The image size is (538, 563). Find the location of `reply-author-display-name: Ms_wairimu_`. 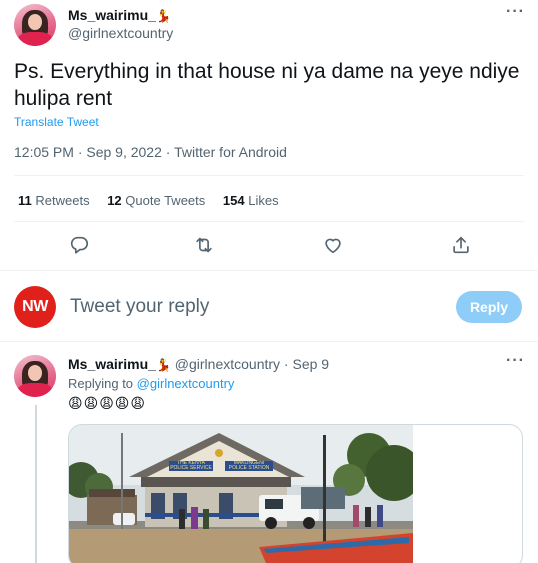

reply-author-display-name: Ms_wairimu_ is located at coordinates (112, 364).